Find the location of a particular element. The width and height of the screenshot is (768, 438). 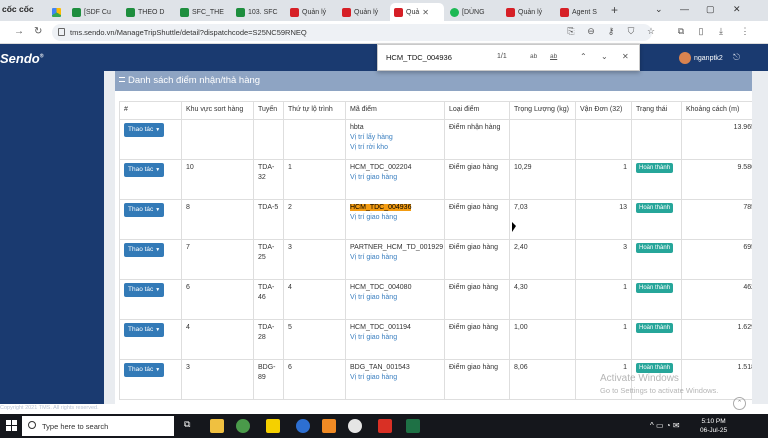

reload-icon: ↻ is located at coordinates (38, 31).